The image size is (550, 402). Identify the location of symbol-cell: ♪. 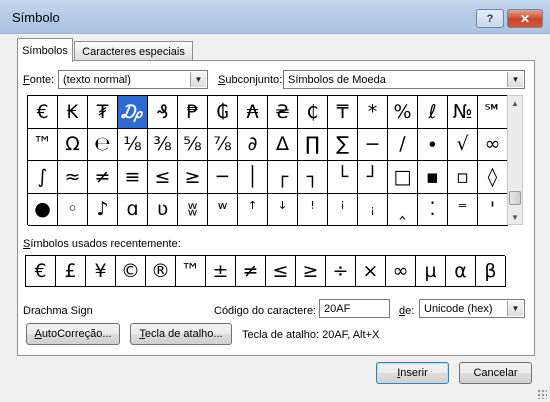
(103, 209).